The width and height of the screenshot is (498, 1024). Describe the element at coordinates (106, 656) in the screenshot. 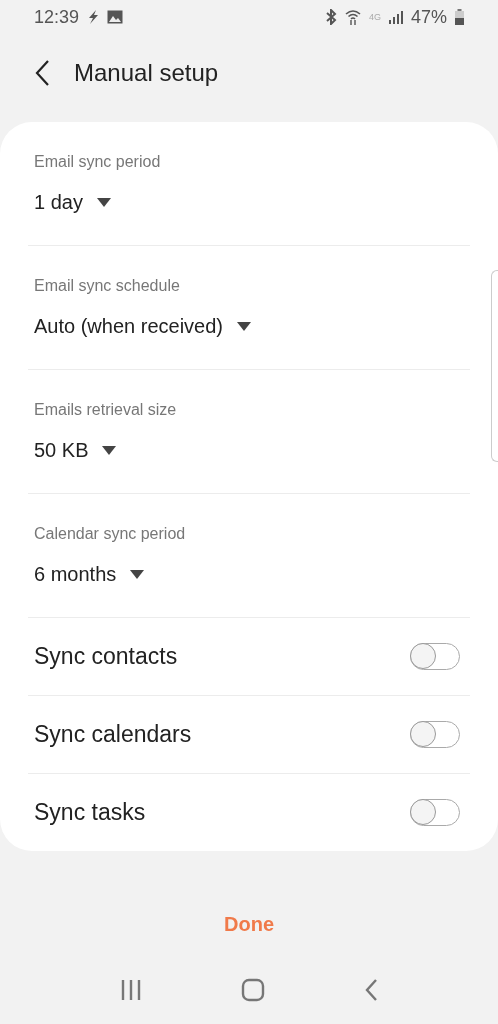

I see `setting-label: Sync contacts` at that location.